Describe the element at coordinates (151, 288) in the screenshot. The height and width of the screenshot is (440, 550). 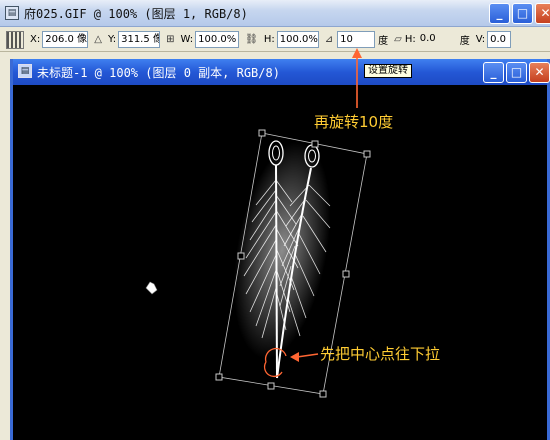
I see `hand-cursor-icon` at that location.